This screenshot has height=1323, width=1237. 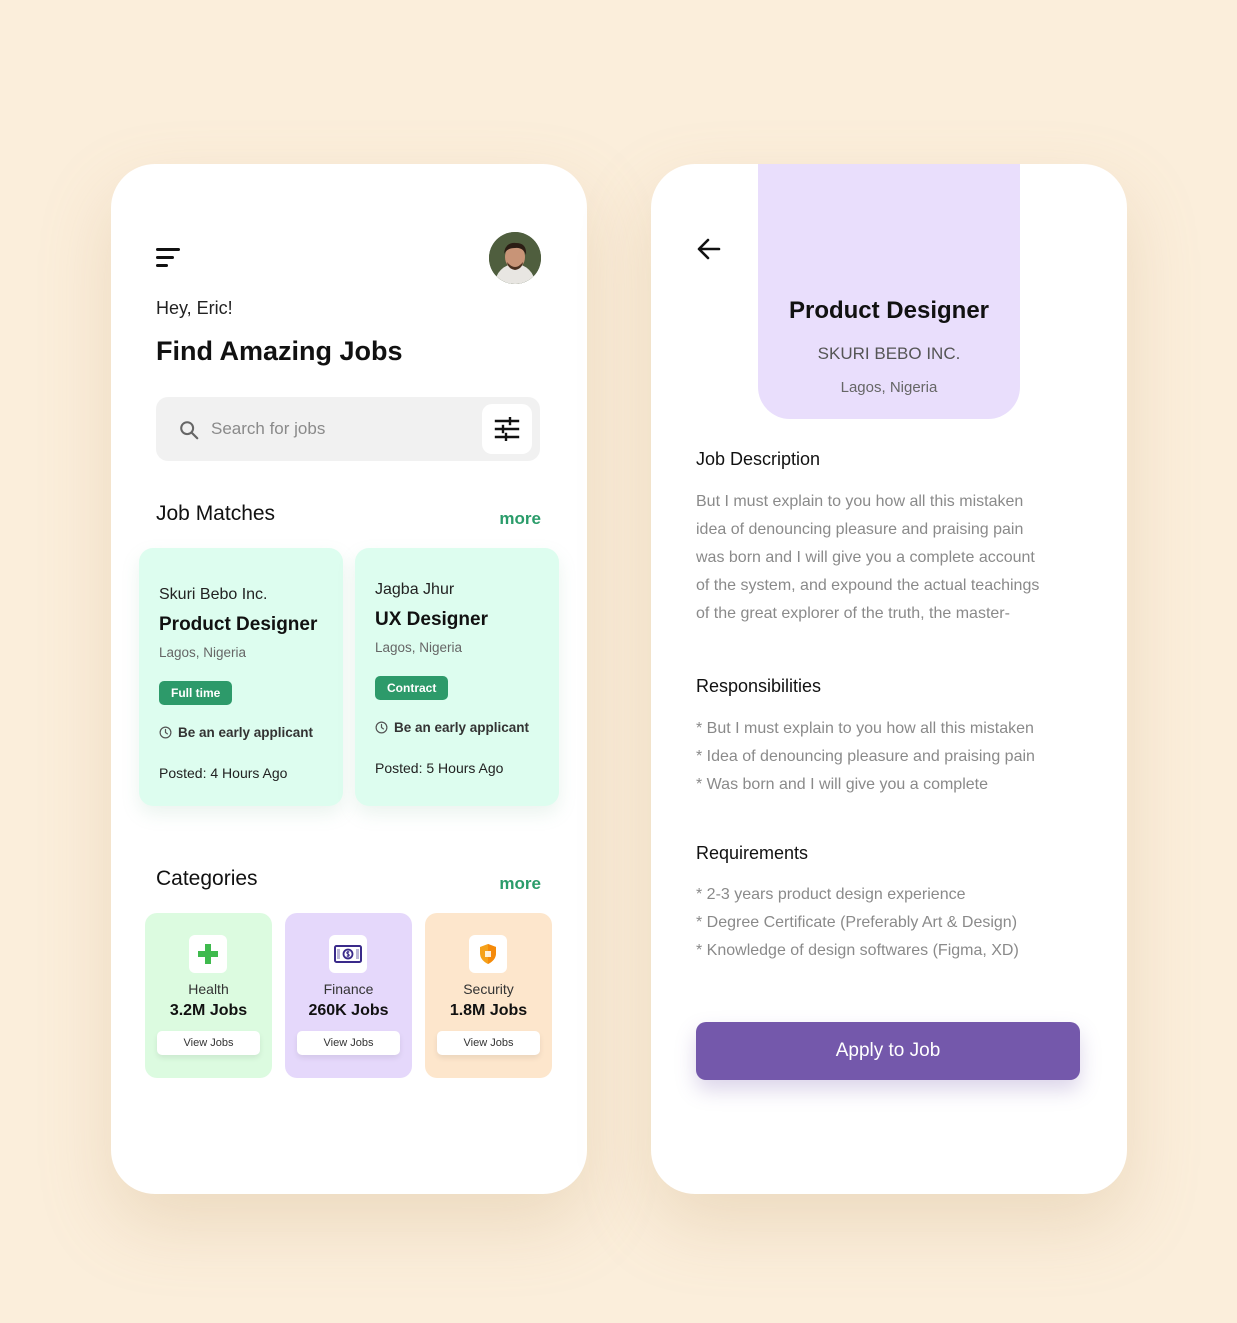 I want to click on job-title: Product Designer, so click(x=889, y=310).